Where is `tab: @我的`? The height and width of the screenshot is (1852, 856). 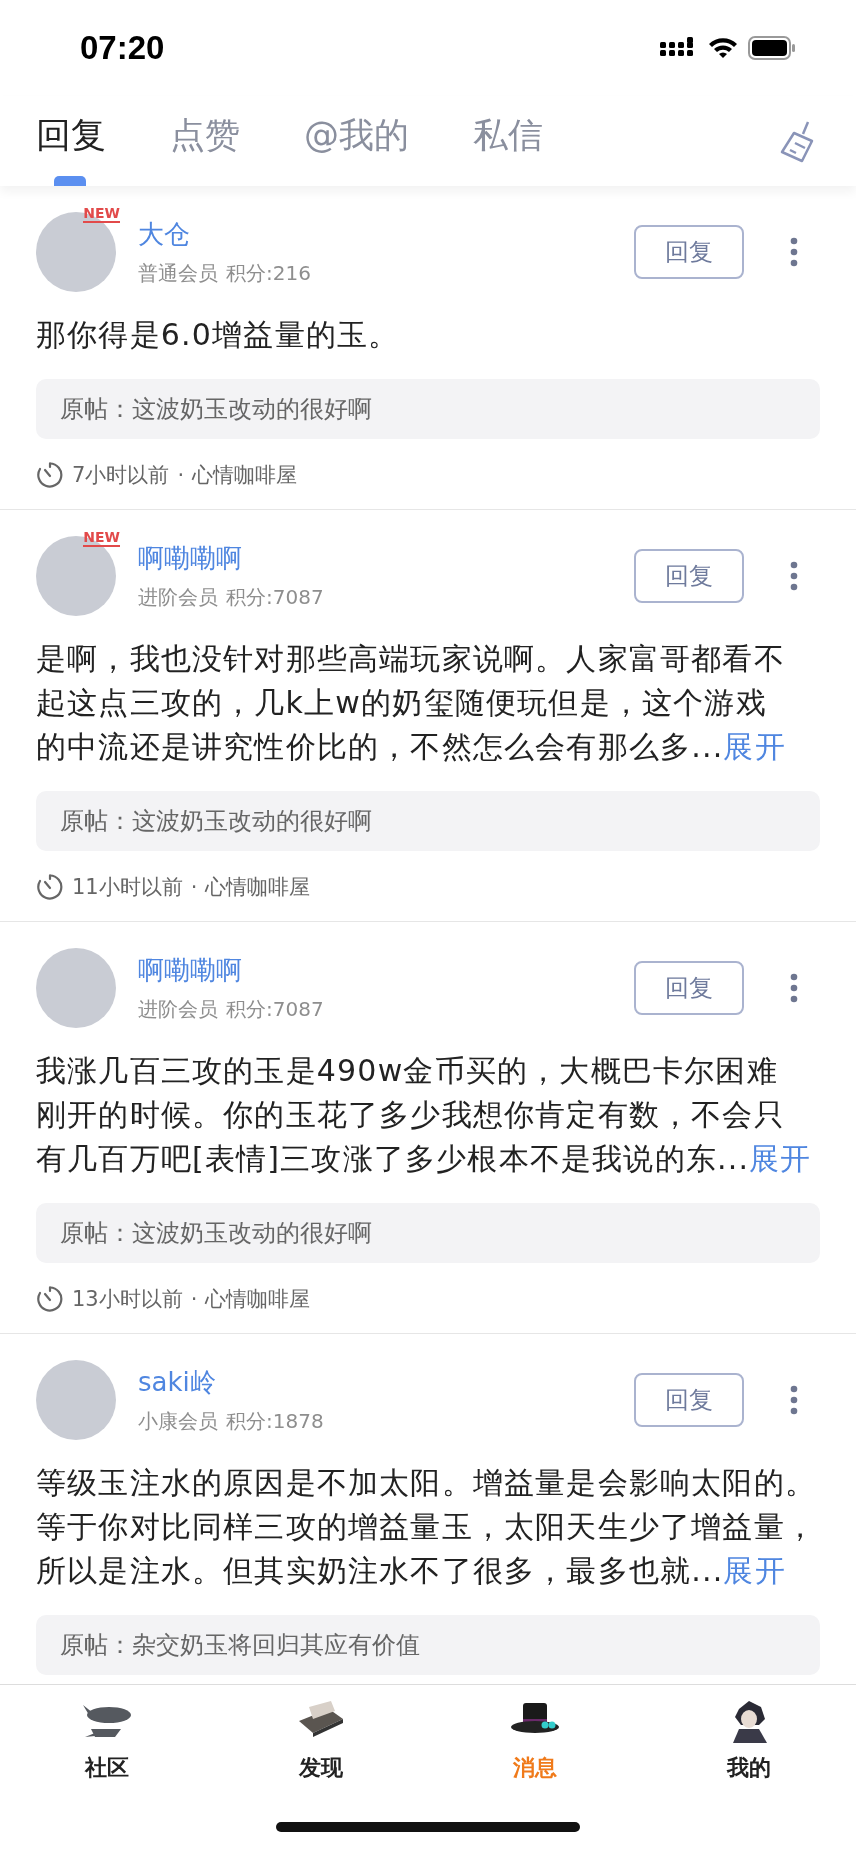 tab: @我的 is located at coordinates (356, 131).